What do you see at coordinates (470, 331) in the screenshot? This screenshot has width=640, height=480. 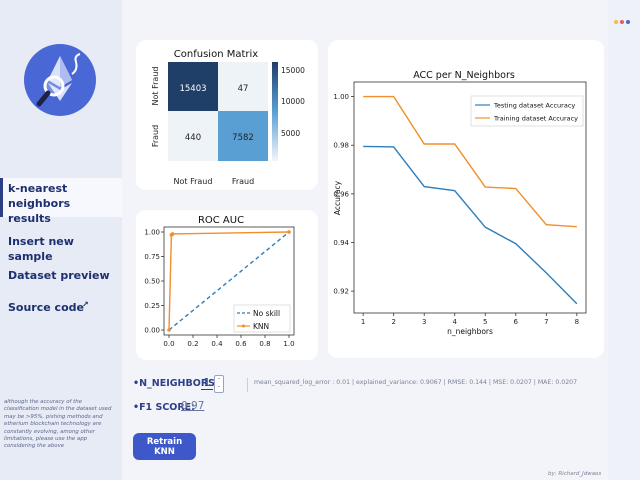 I see `acc-xlabel: n_neighbors` at bounding box center [470, 331].